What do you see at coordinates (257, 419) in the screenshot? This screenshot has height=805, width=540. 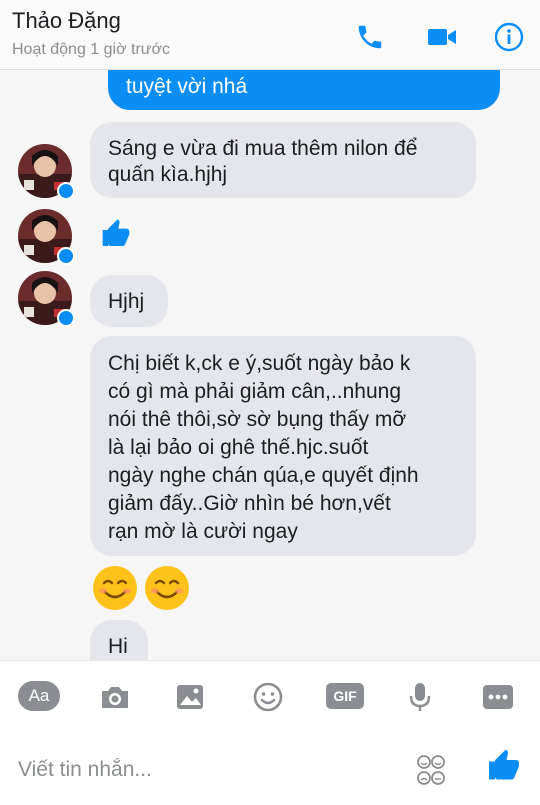 I see `message-line: nói thê thôi,sờ sờ bụng thấy mỡ` at bounding box center [257, 419].